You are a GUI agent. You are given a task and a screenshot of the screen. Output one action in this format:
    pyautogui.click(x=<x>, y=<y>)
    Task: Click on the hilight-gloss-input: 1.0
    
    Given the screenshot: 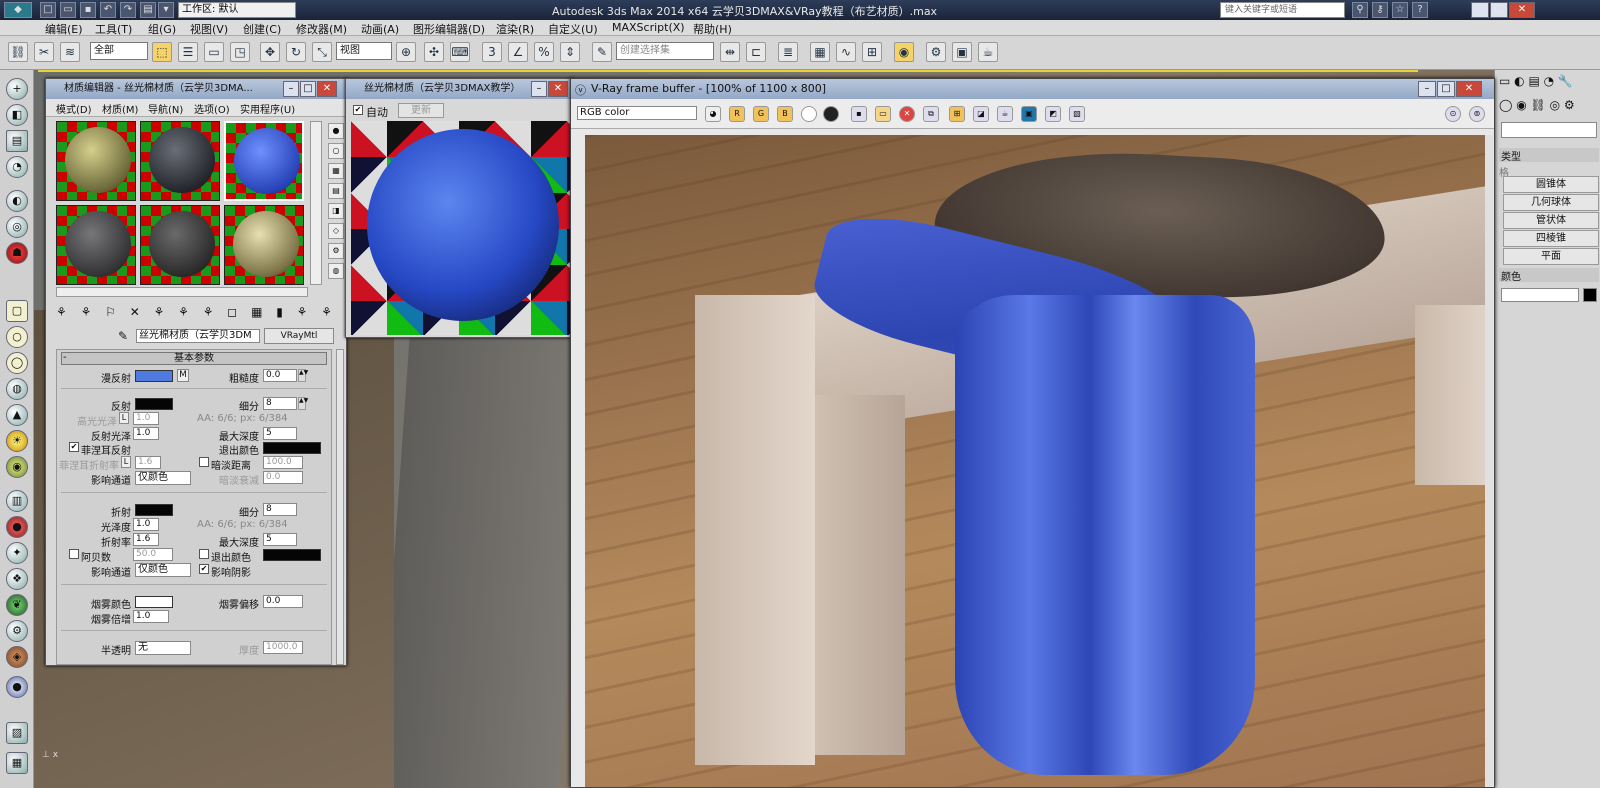 What is the action you would take?
    pyautogui.click(x=146, y=418)
    